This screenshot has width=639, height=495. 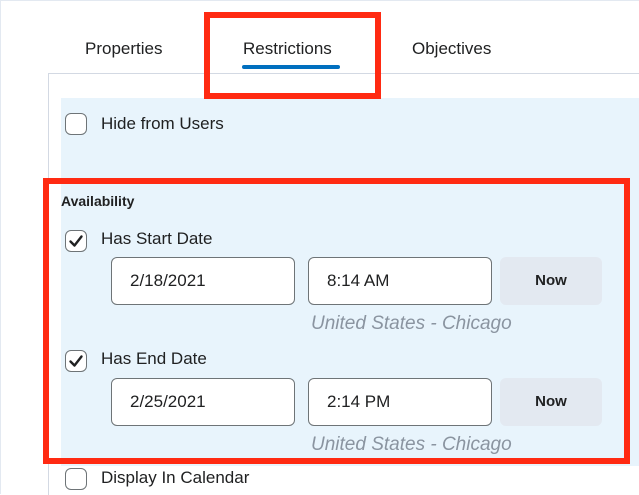 I want to click on has-end-date-label: Has End Date, so click(x=154, y=358).